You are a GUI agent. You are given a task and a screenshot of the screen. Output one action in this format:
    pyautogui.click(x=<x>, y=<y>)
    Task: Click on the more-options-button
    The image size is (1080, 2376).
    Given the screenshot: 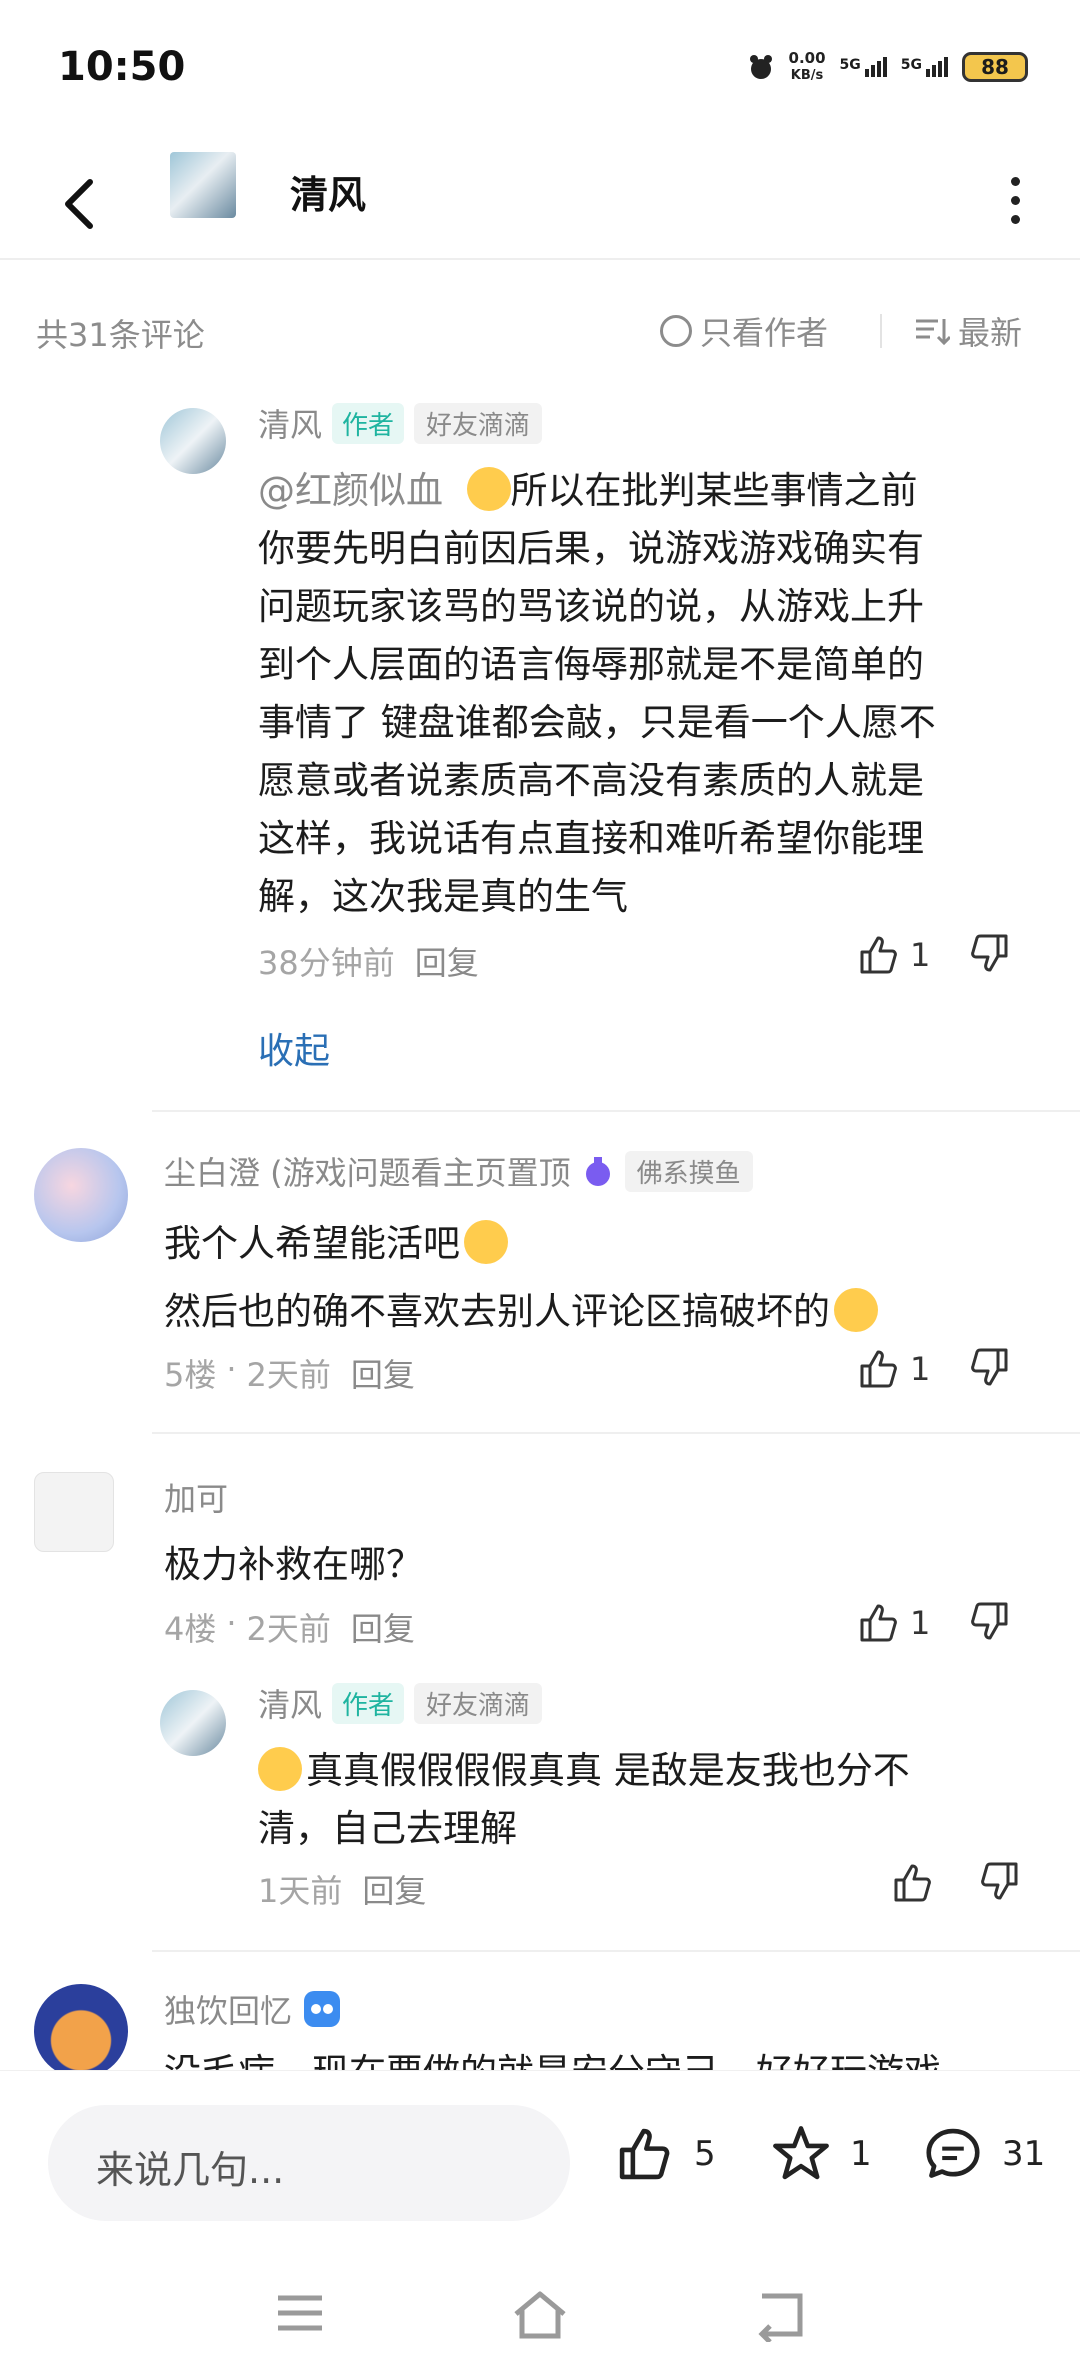 What is the action you would take?
    pyautogui.click(x=1015, y=200)
    